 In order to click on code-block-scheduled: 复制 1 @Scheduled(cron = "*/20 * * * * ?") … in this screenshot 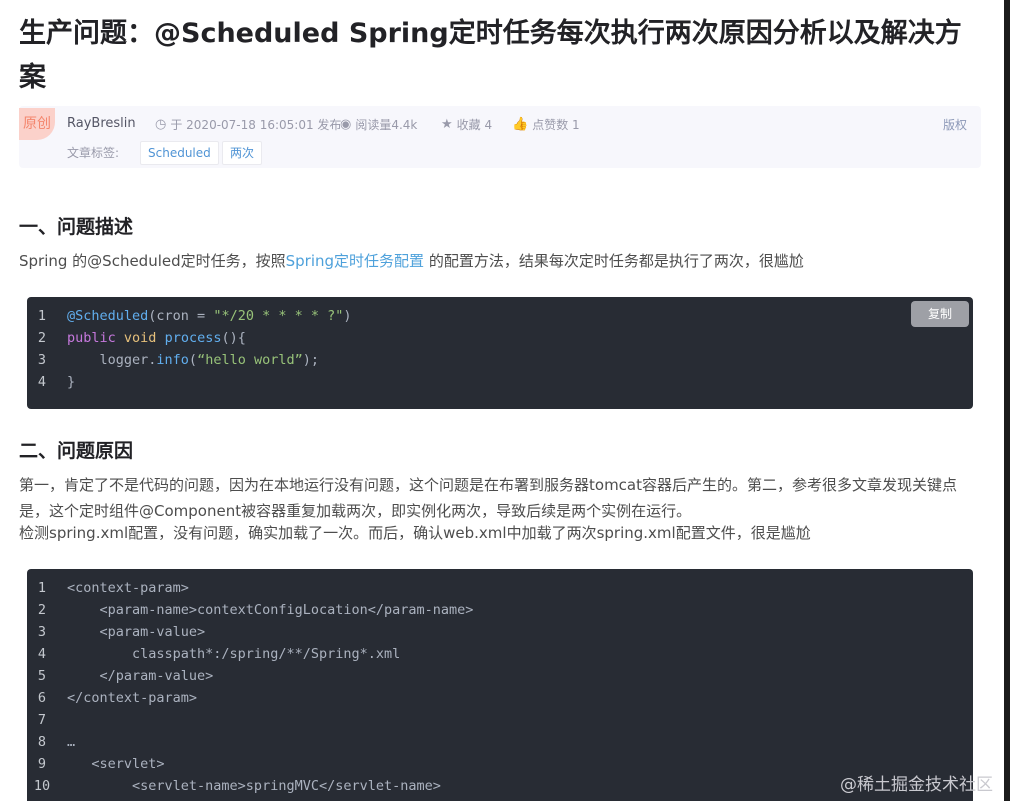, I will do `click(500, 353)`.